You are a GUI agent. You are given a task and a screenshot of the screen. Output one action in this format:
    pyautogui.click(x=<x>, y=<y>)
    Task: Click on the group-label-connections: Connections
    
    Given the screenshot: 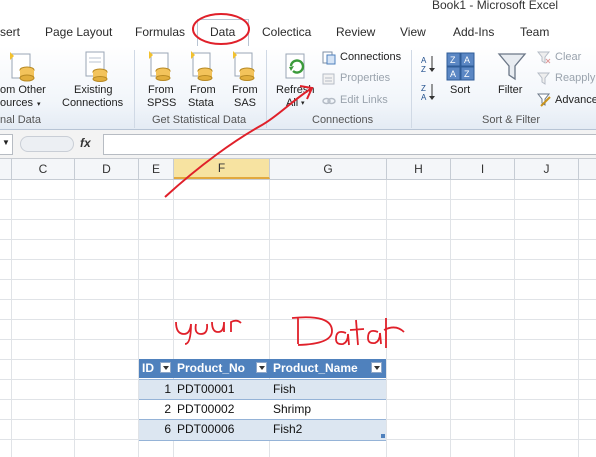 What is the action you would take?
    pyautogui.click(x=343, y=120)
    